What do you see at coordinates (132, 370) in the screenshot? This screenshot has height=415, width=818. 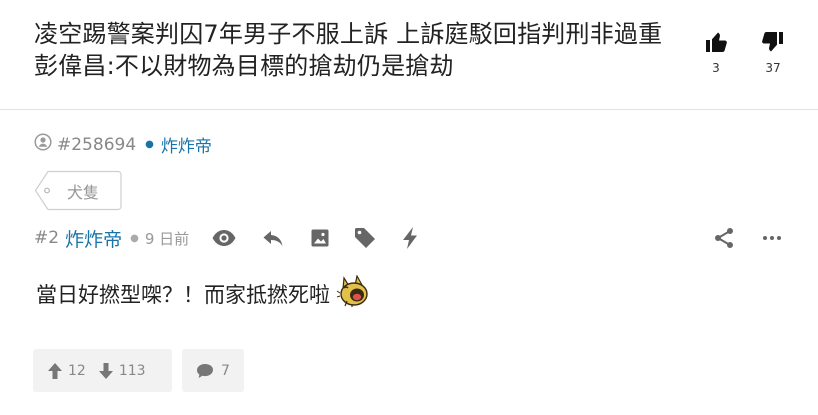 I see `post-downvote-count: 113` at bounding box center [132, 370].